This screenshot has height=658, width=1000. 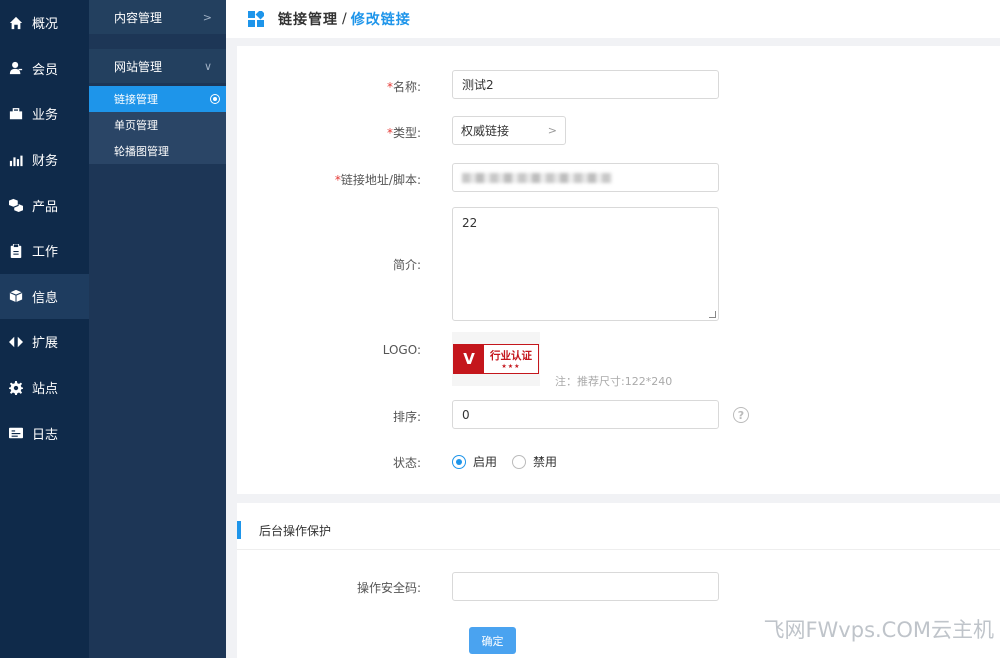 What do you see at coordinates (534, 461) in the screenshot?
I see `status-disable-radio: 禁用` at bounding box center [534, 461].